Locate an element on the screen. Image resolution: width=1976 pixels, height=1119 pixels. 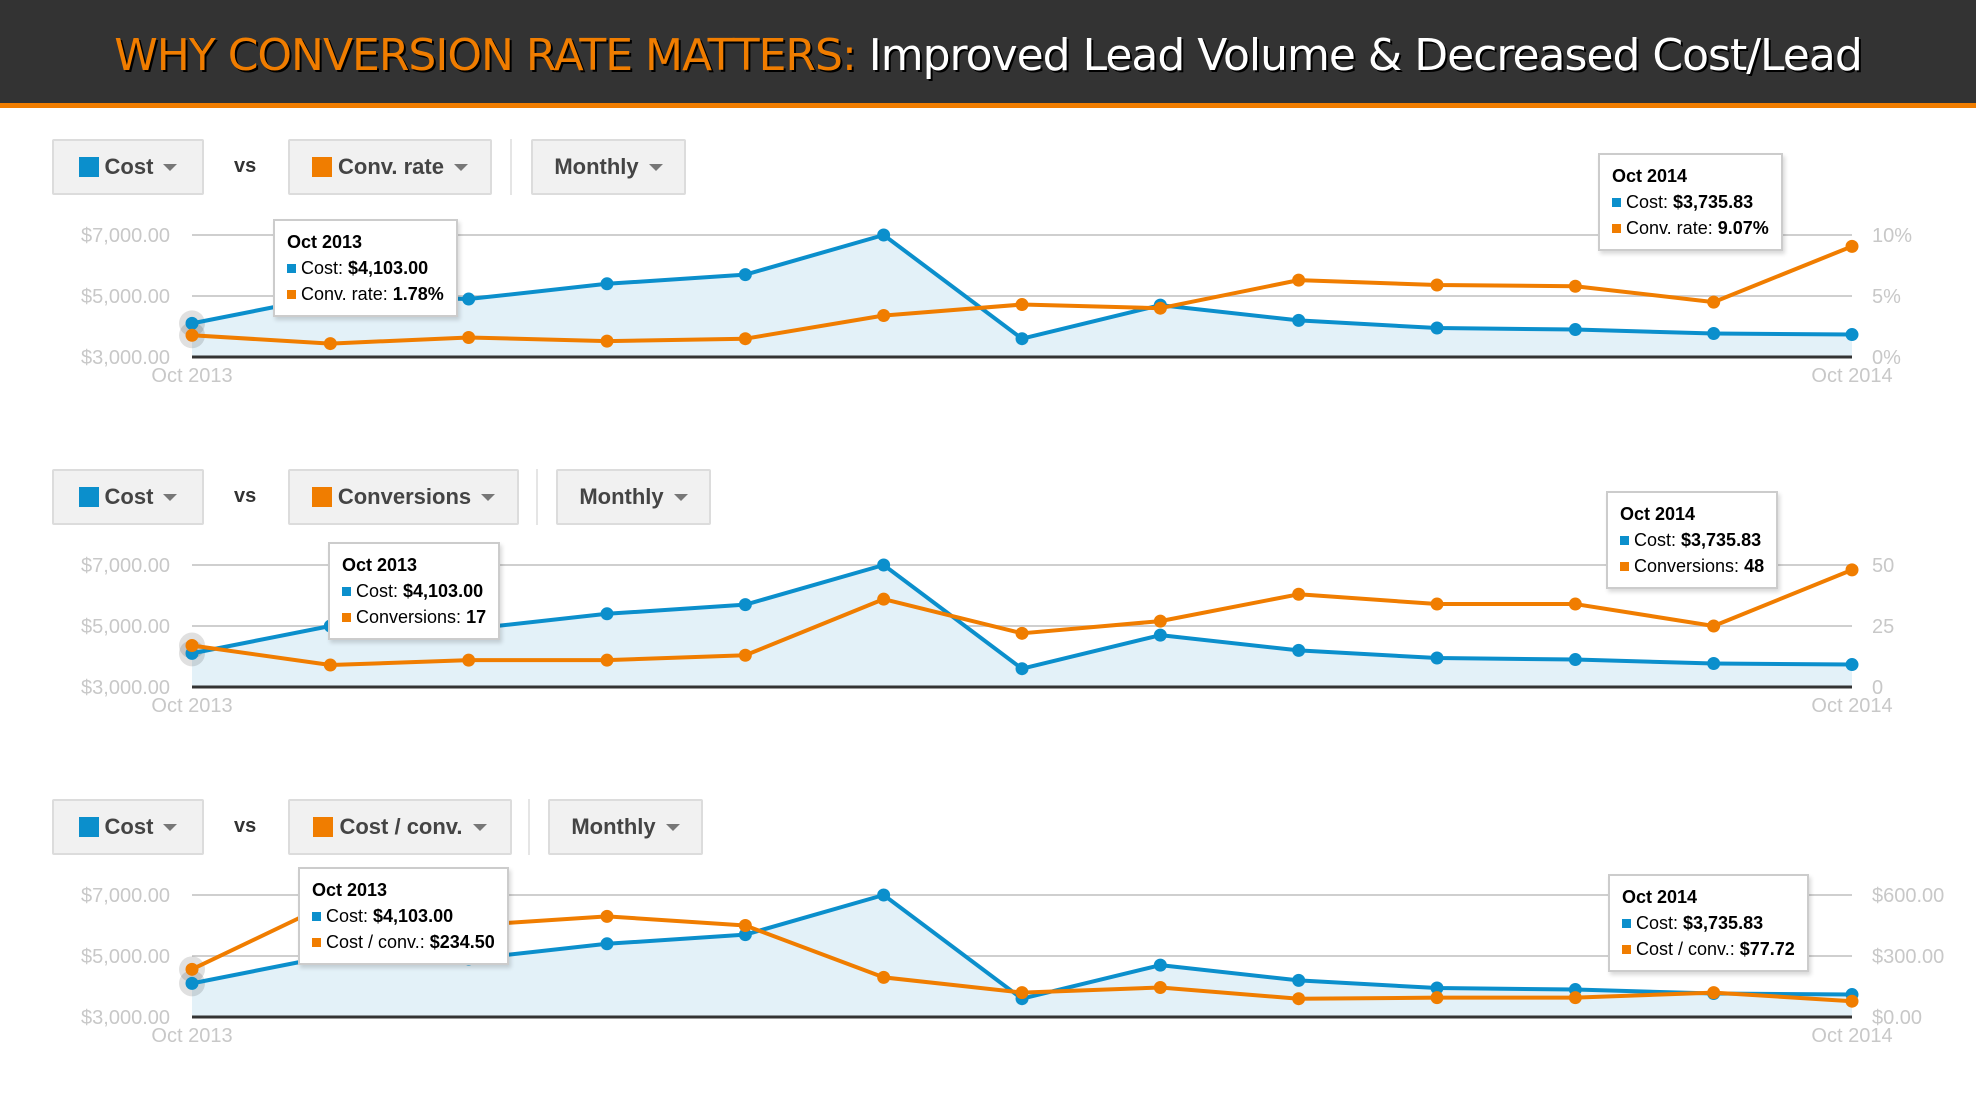
tooltip-start: Oct 2013 Cost: $4,103.00 Conversions: 17 is located at coordinates (414, 591).